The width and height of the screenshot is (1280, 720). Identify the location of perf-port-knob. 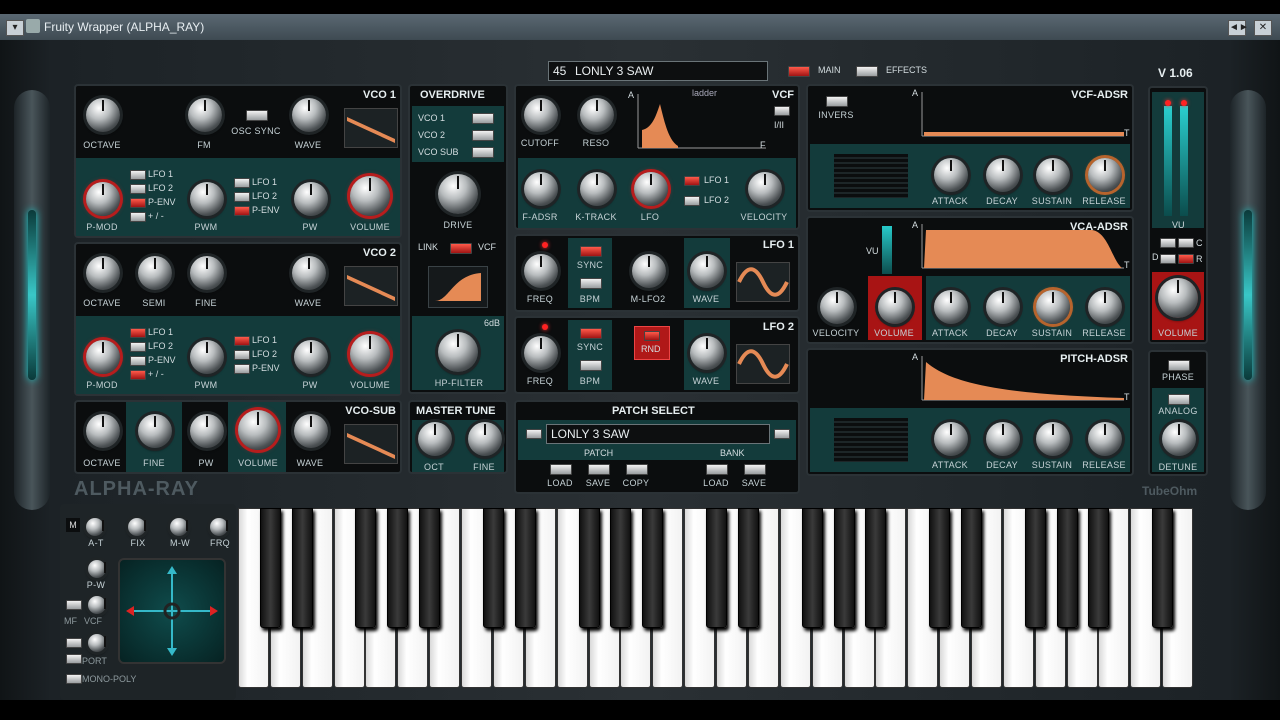
(97, 643).